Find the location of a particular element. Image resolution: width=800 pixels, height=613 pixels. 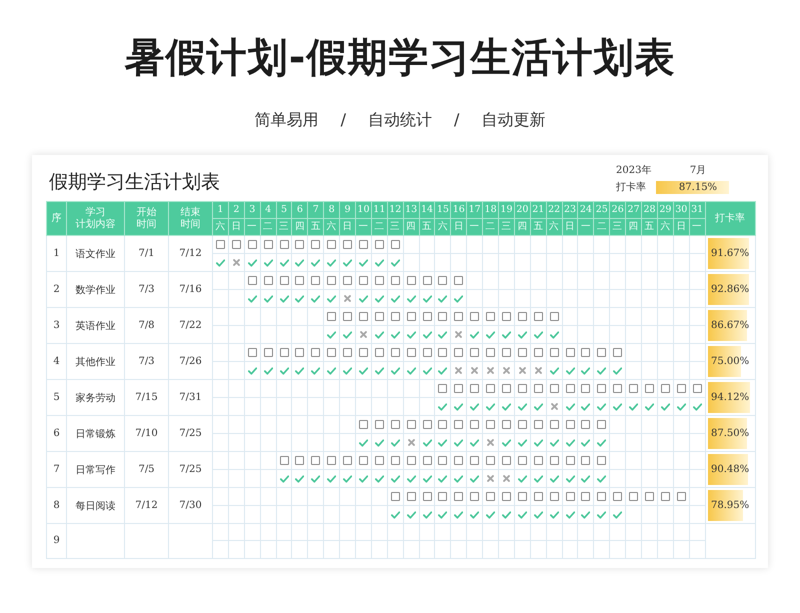

date-header: 21 is located at coordinates (538, 209).